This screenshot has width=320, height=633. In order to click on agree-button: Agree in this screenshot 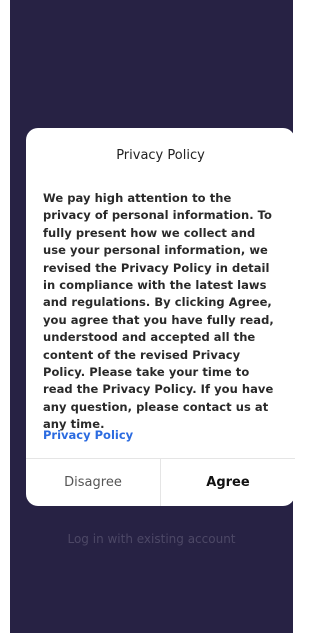, I will do `click(228, 482)`.